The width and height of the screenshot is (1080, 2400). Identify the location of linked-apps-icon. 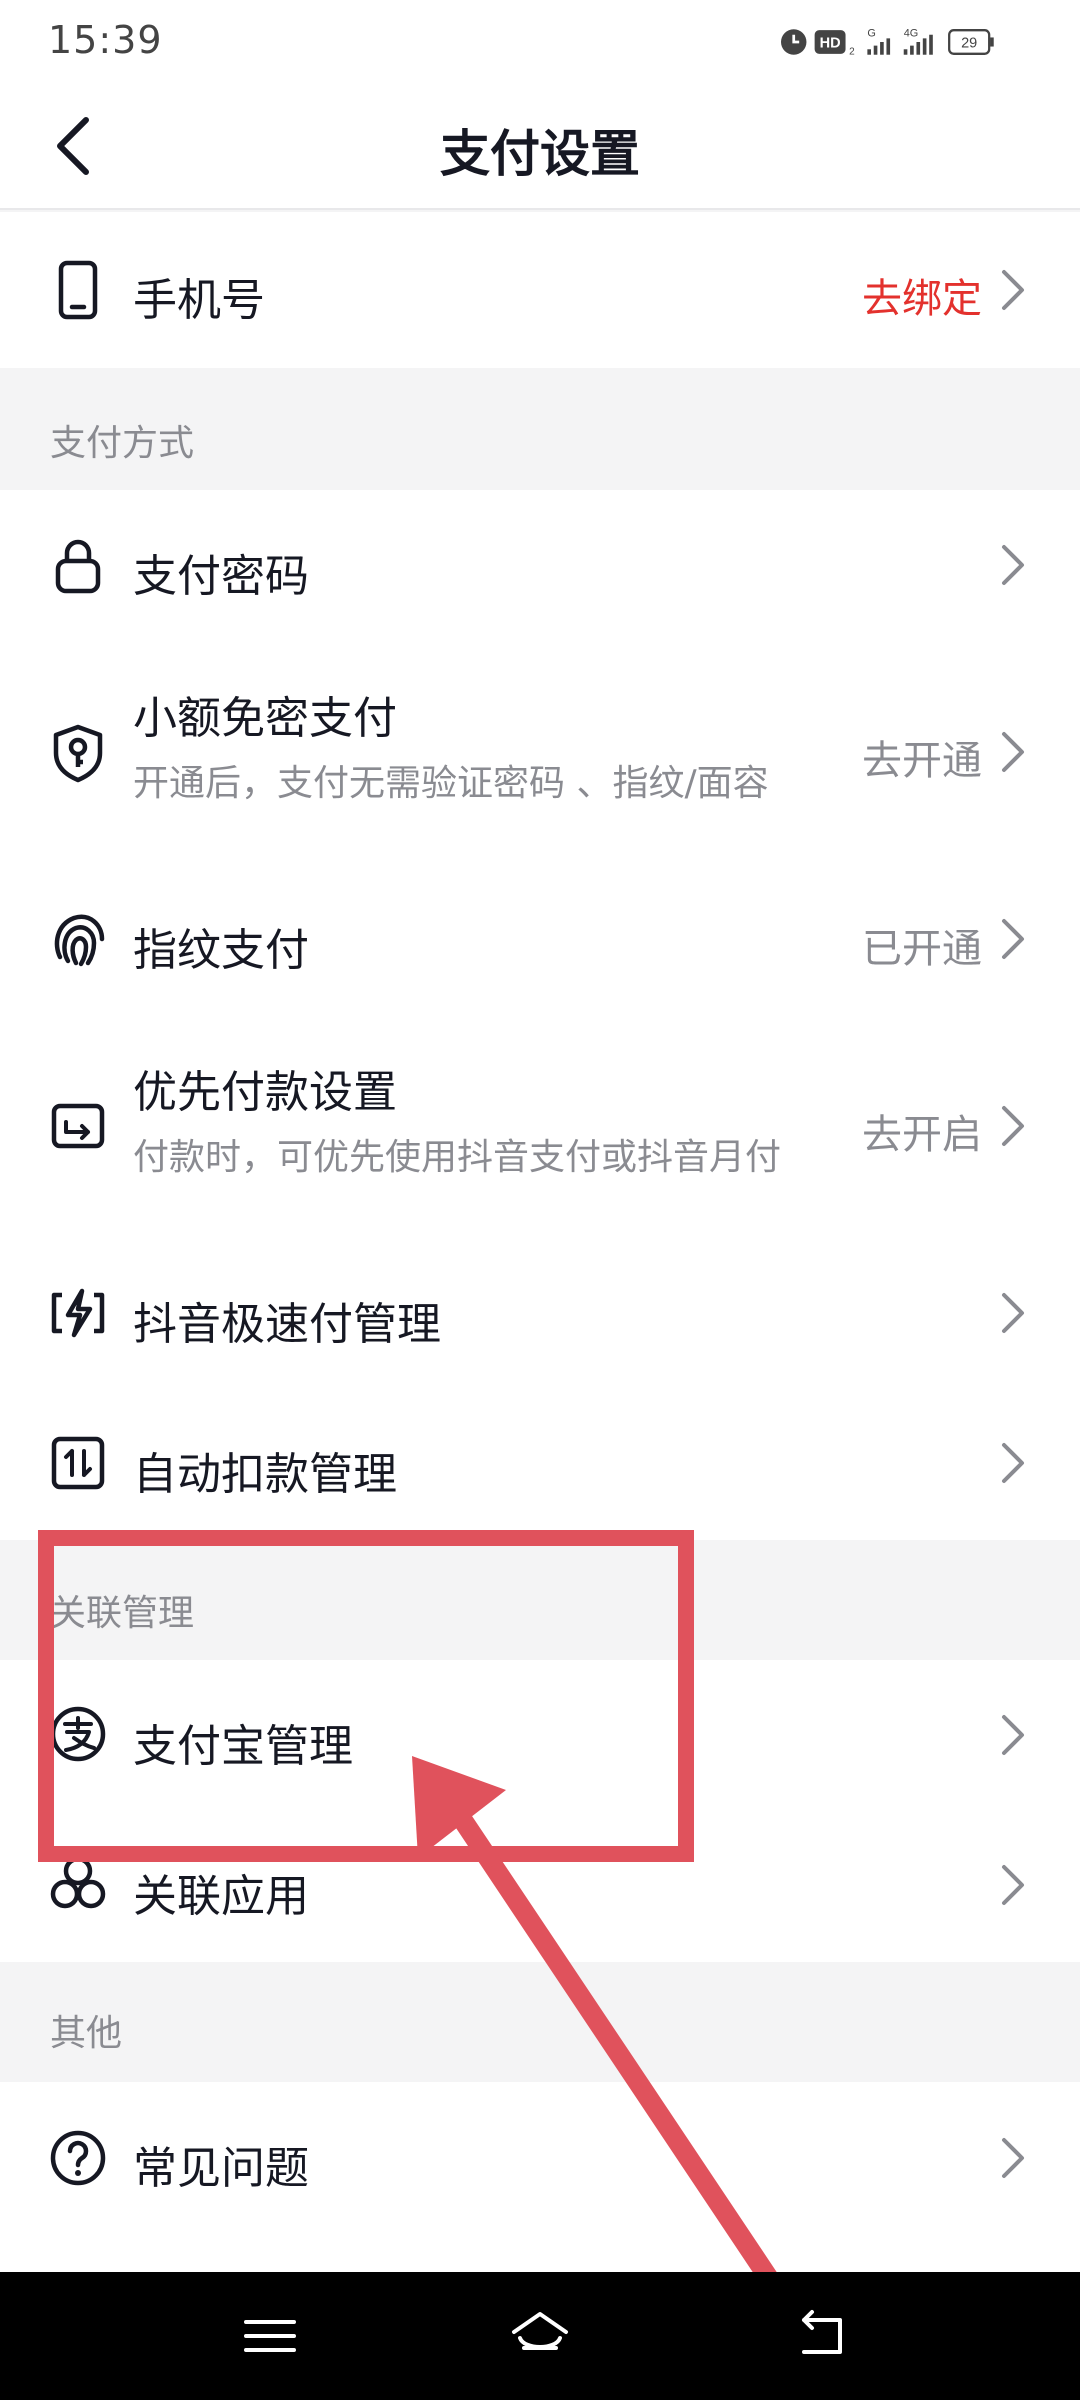
(78, 1882).